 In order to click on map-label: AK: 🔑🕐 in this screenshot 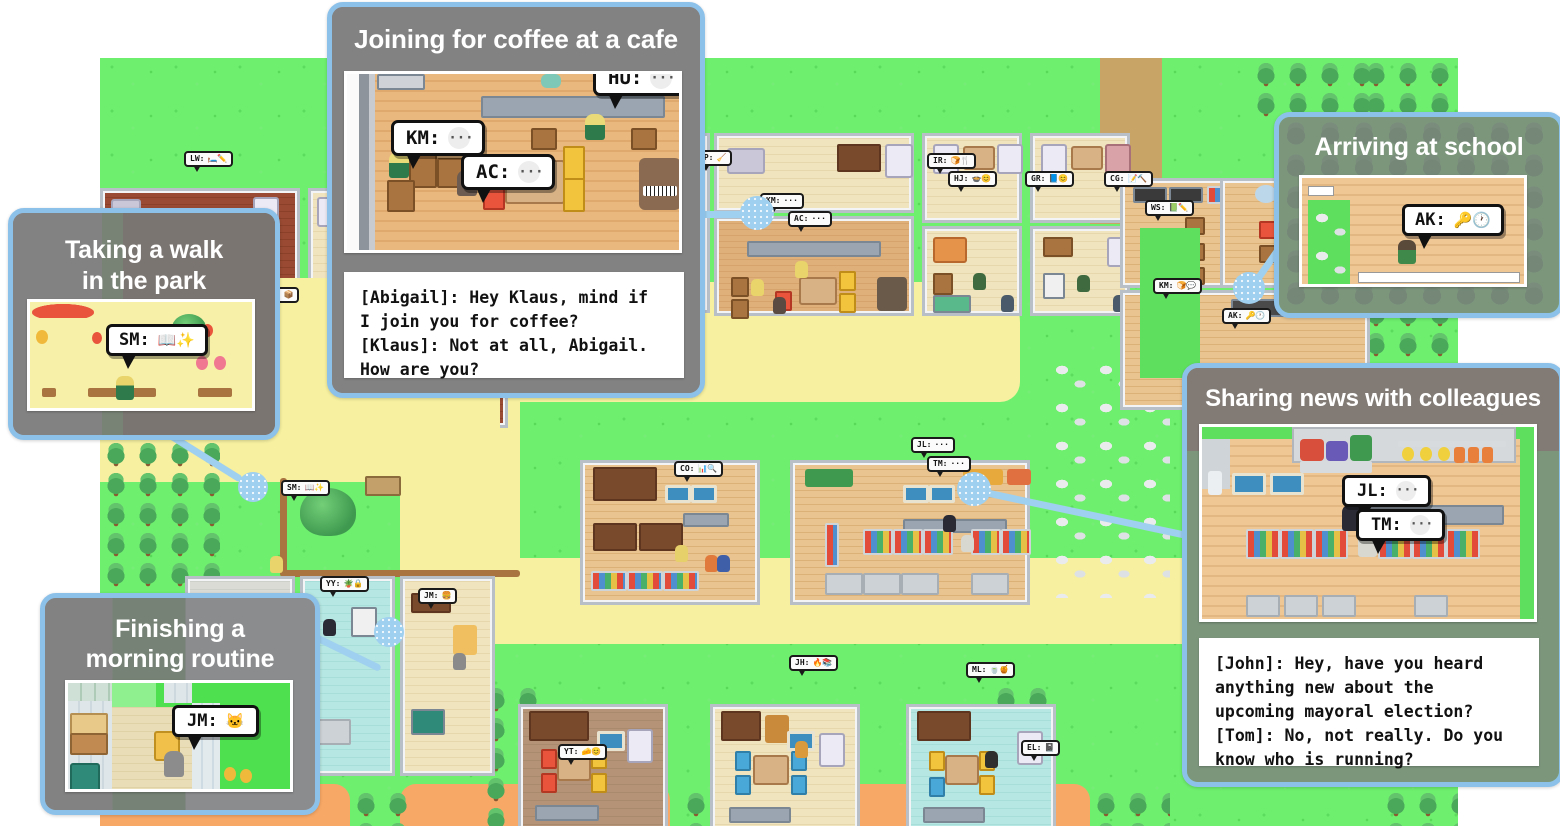, I will do `click(1247, 318)`.